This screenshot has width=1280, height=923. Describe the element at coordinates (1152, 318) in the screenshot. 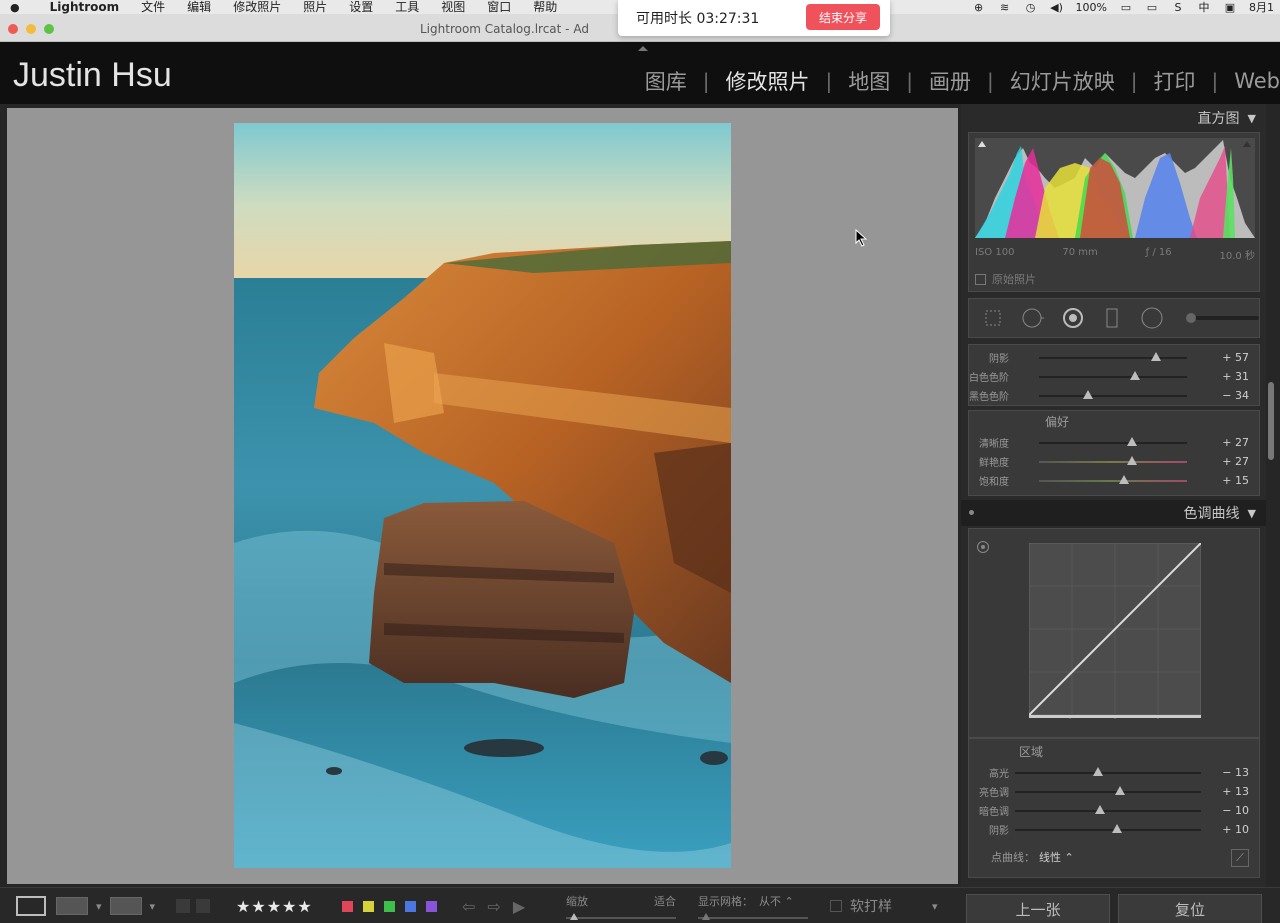

I see `radial-filter-icon` at that location.